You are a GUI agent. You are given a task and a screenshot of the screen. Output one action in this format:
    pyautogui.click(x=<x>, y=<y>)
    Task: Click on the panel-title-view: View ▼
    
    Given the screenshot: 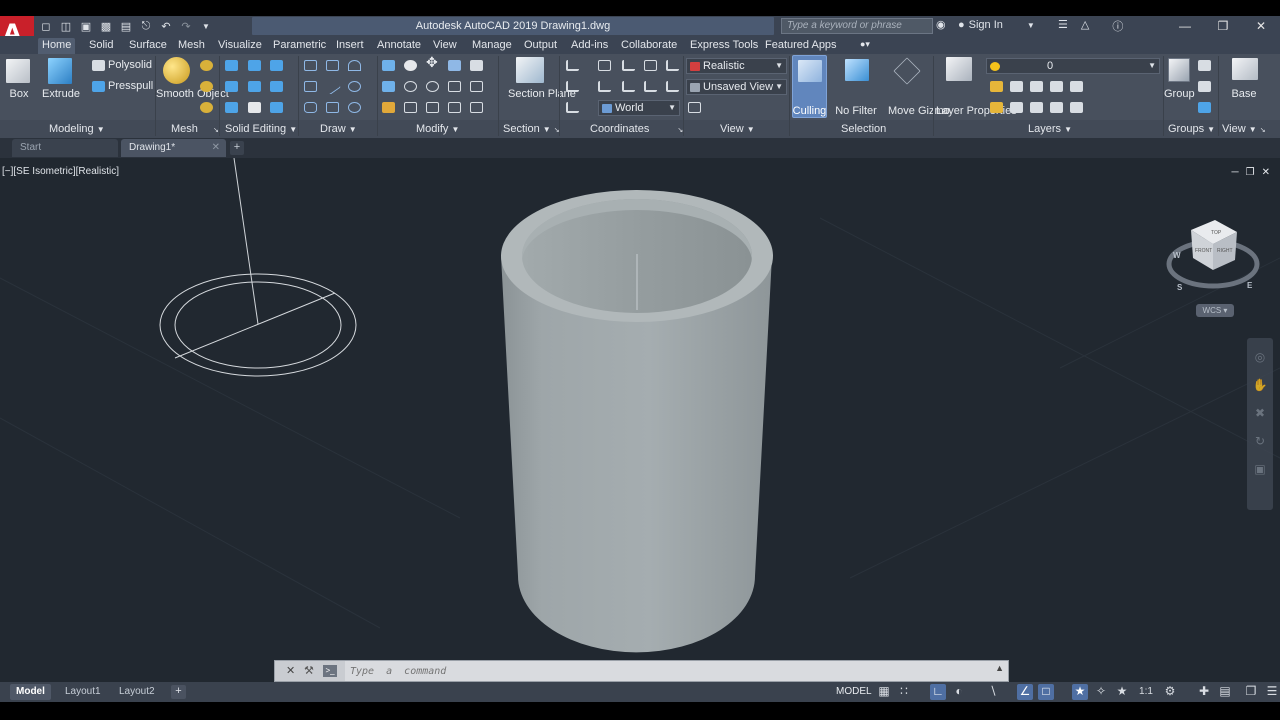 What is the action you would take?
    pyautogui.click(x=737, y=129)
    